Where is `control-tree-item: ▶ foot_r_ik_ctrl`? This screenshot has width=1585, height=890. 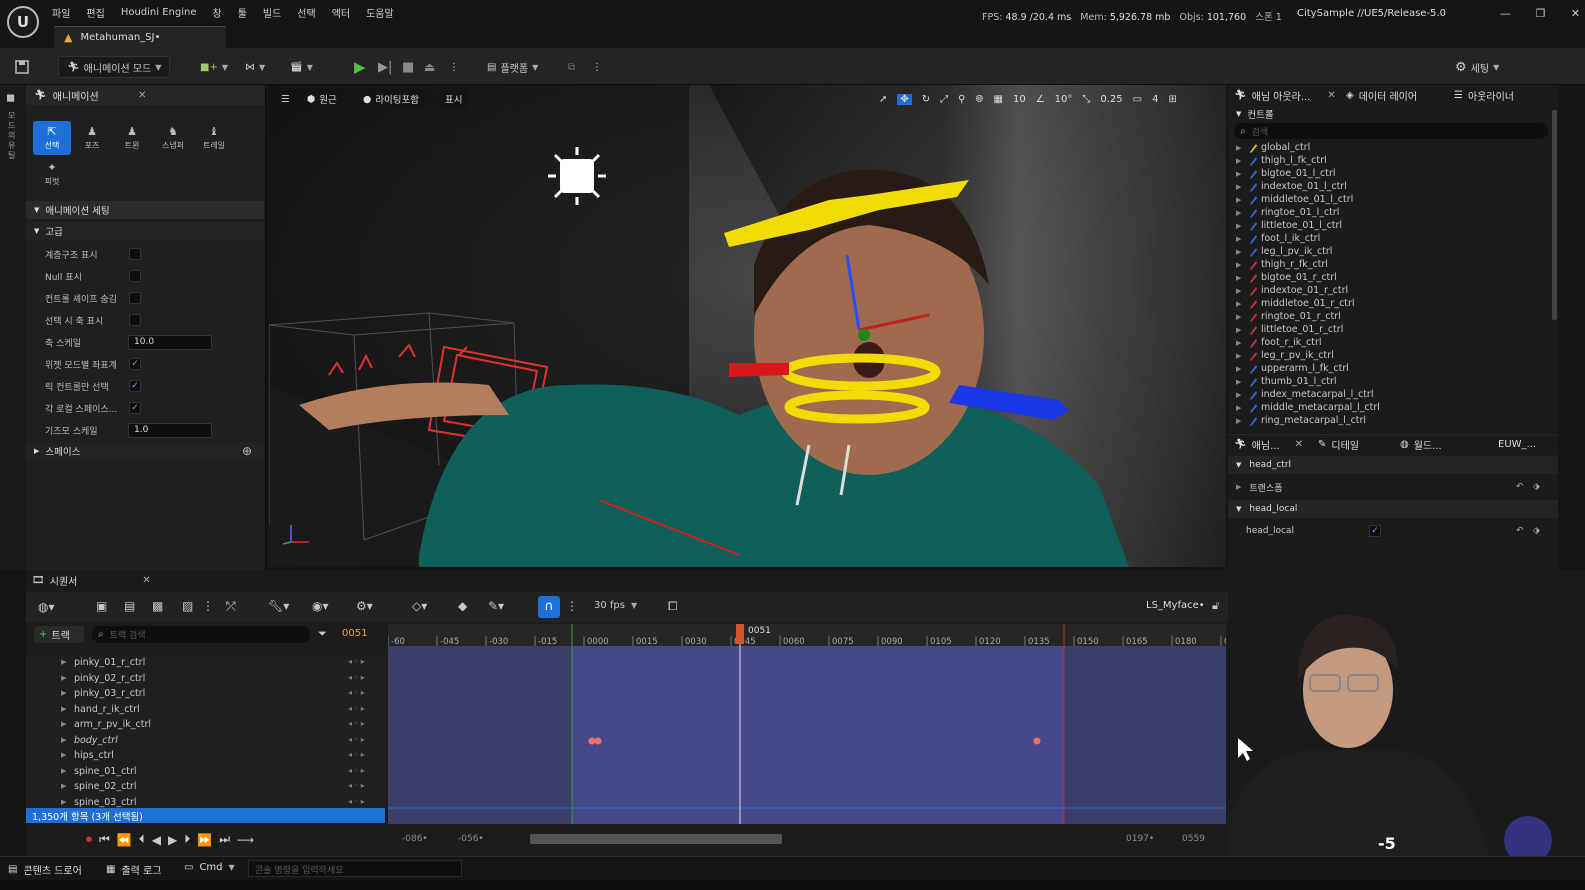
control-tree-item: ▶ foot_r_ik_ctrl is located at coordinates (1388, 342).